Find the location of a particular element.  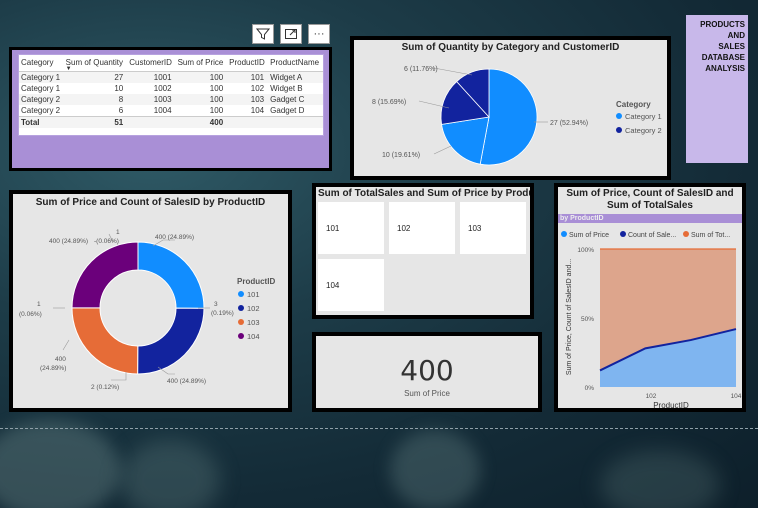

sum-of-price-card: 400 Sum of Price is located at coordinates (427, 372).